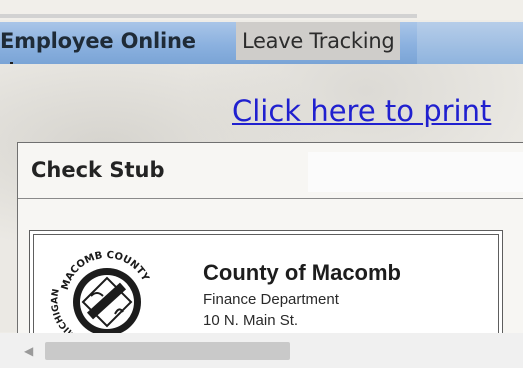  I want to click on scrollbar-thumb, so click(167, 351).